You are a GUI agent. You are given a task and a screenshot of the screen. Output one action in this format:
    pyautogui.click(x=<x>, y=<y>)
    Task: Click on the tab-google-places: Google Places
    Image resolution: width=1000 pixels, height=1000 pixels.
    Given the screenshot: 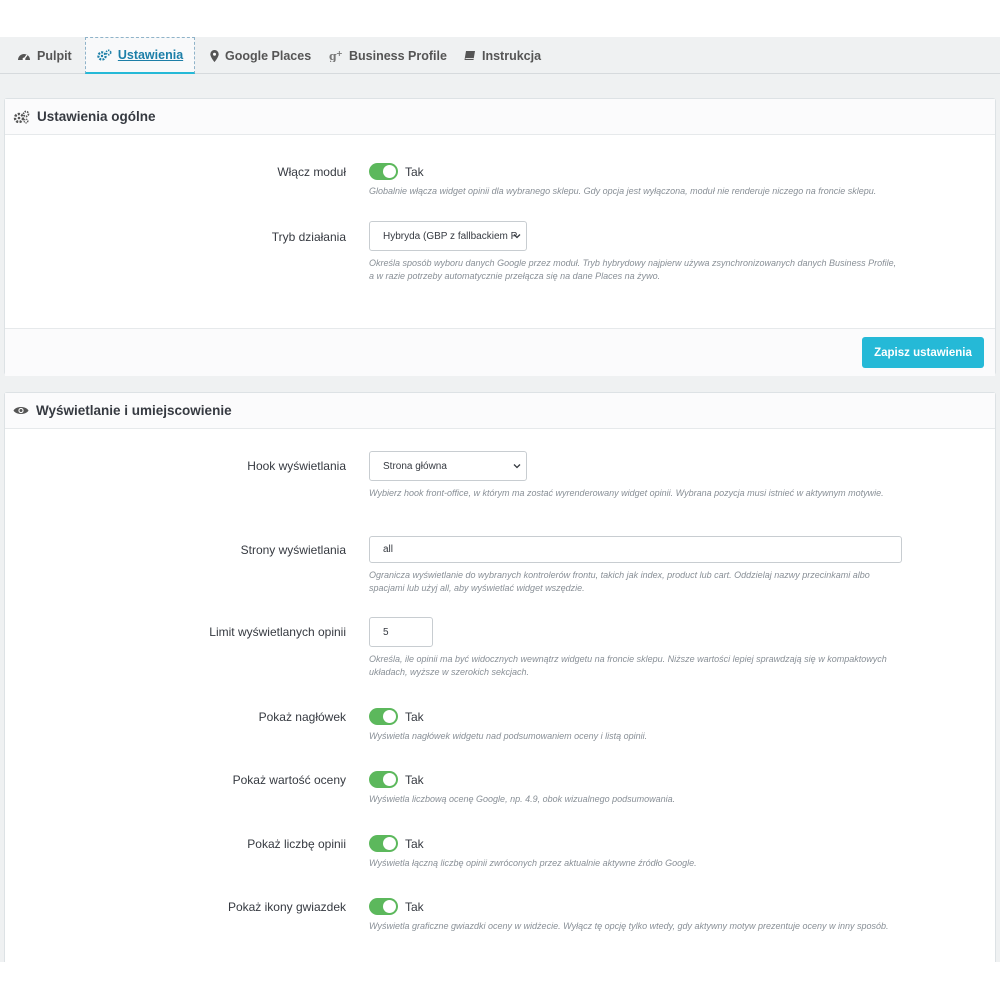 What is the action you would take?
    pyautogui.click(x=260, y=55)
    